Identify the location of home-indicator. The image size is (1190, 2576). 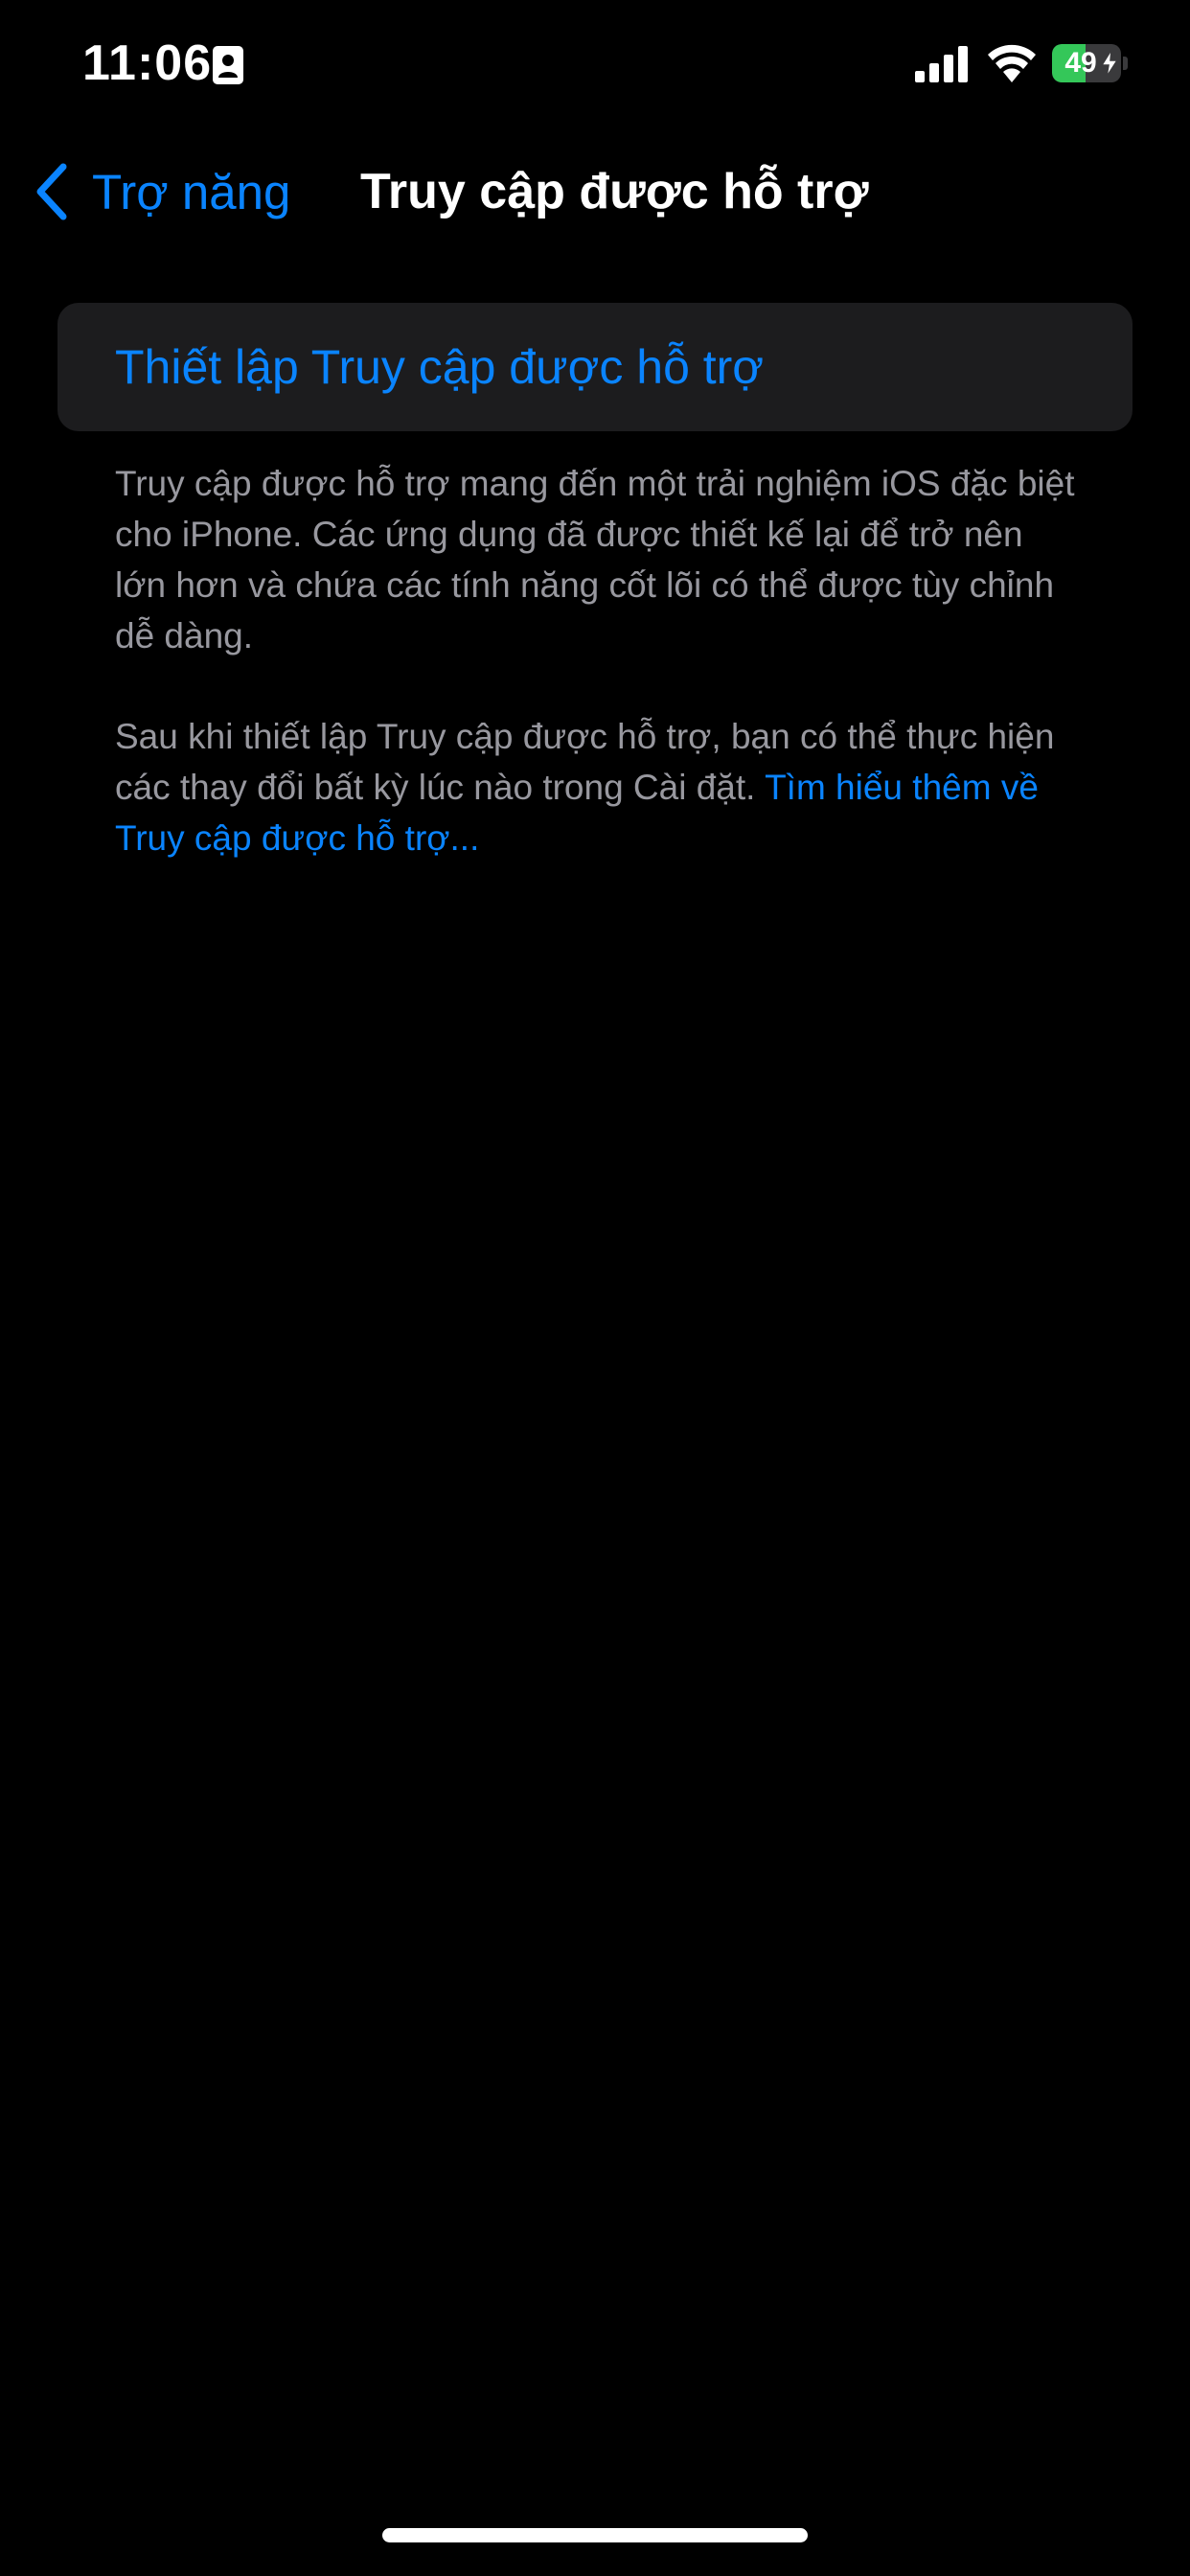
(595, 2535).